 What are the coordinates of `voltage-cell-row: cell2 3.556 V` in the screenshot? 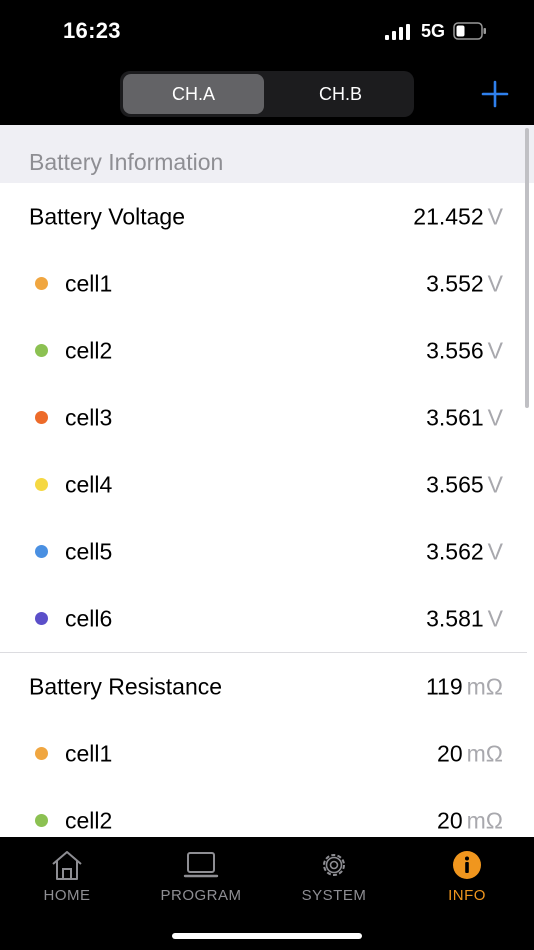 It's located at (267, 350).